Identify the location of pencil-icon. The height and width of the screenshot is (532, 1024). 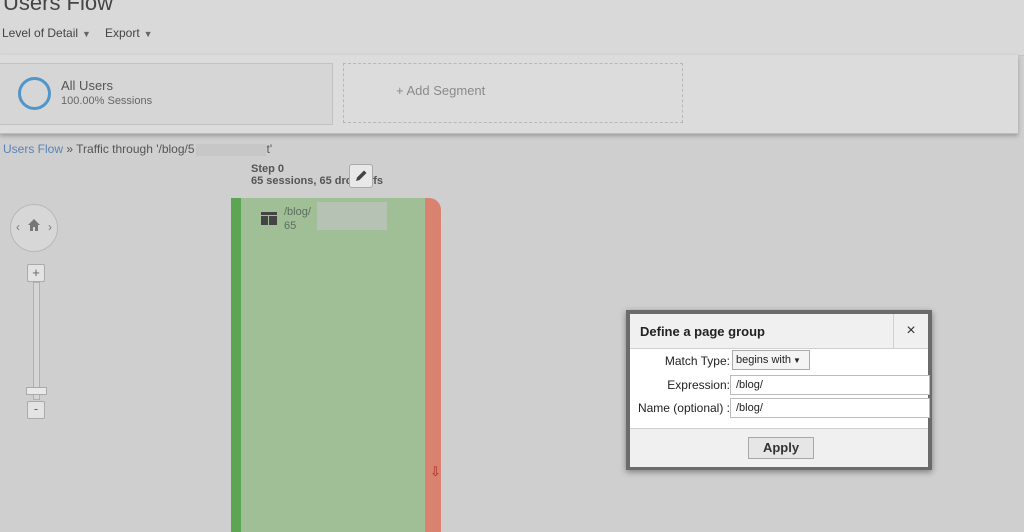
(361, 175).